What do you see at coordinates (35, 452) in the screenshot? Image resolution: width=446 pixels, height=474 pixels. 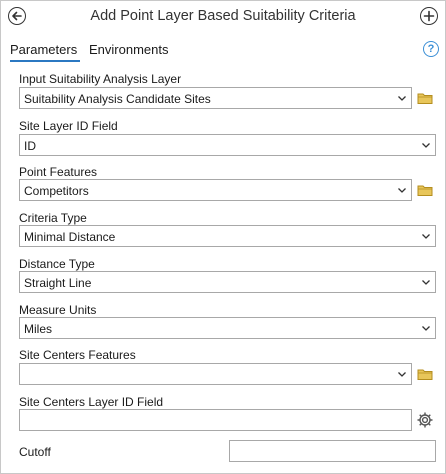 I see `cutoff-label: Cutoff` at bounding box center [35, 452].